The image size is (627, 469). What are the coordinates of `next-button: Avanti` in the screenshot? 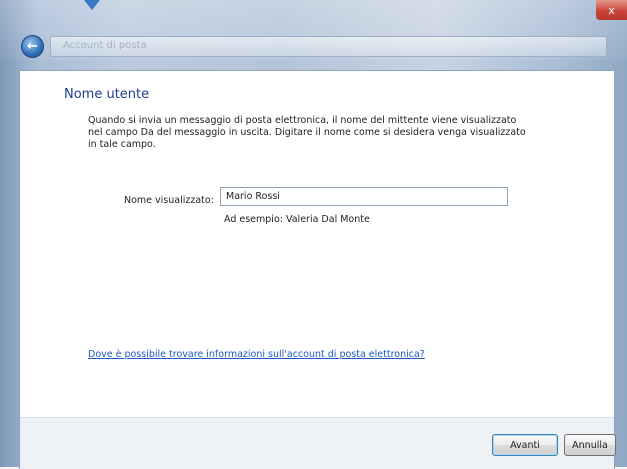 It's located at (525, 445).